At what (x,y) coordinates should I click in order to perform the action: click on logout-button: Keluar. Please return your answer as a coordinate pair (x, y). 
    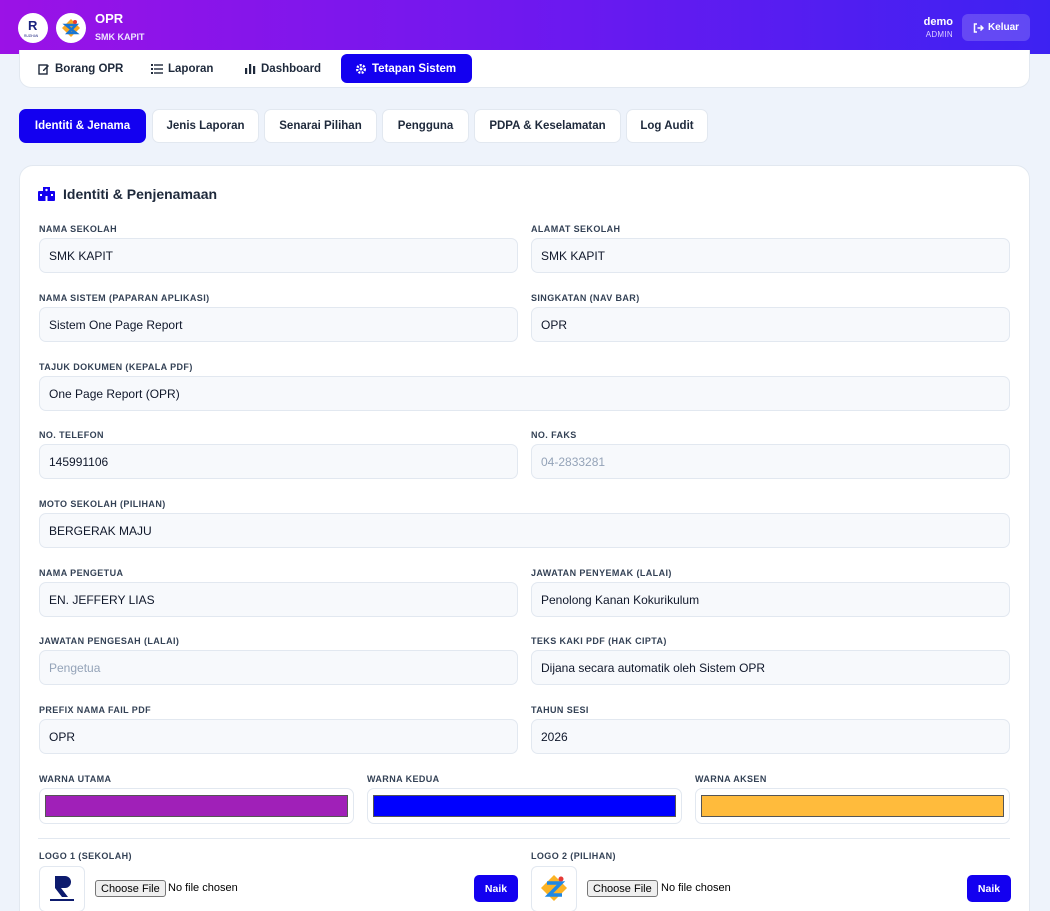
    Looking at the image, I should click on (996, 27).